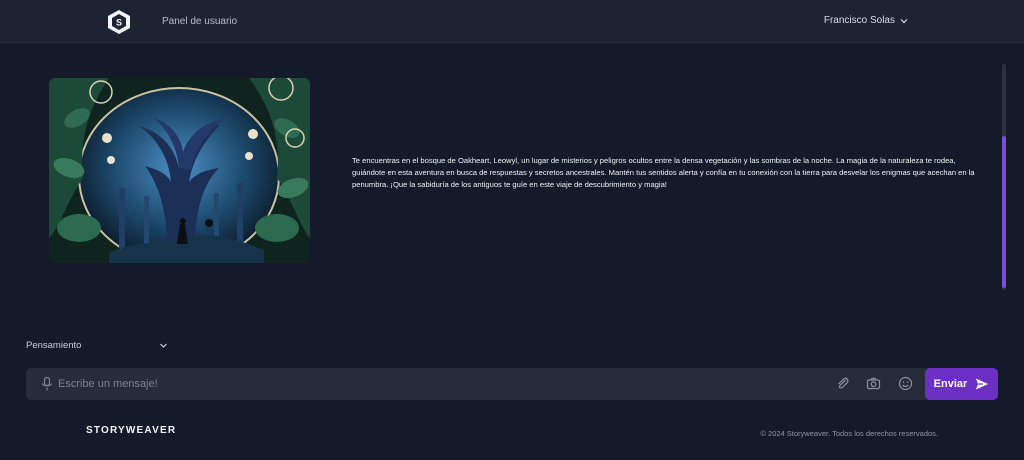  Describe the element at coordinates (950, 384) in the screenshot. I see `send-button-label: Enviar` at that location.